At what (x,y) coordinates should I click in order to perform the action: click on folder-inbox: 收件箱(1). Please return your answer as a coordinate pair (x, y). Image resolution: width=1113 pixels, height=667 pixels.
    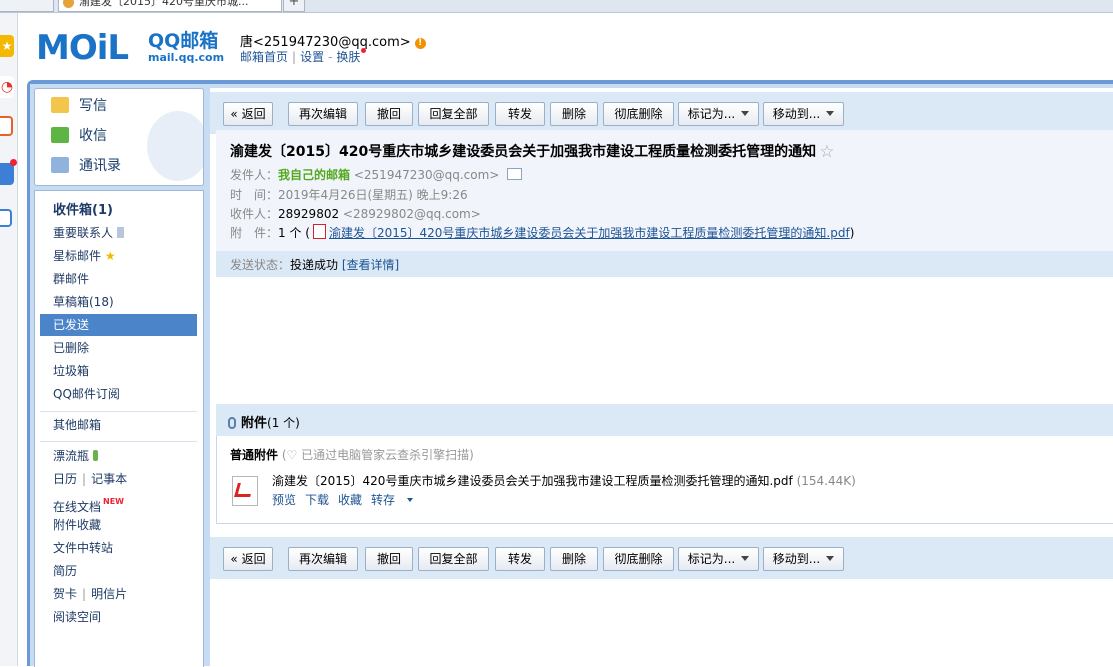
    Looking at the image, I should click on (83, 211).